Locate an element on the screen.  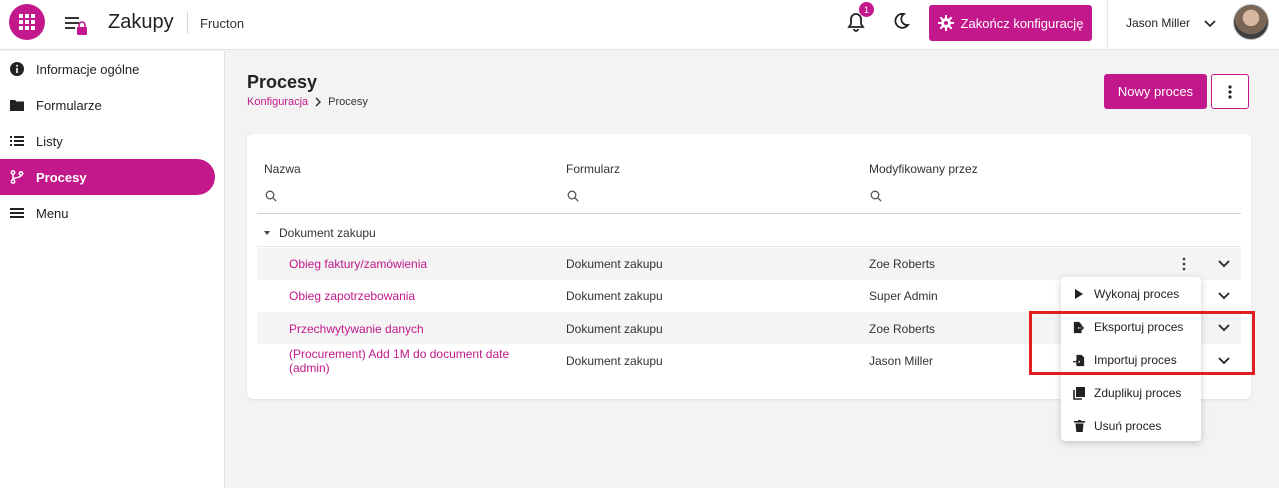
app-launcher-button is located at coordinates (27, 22).